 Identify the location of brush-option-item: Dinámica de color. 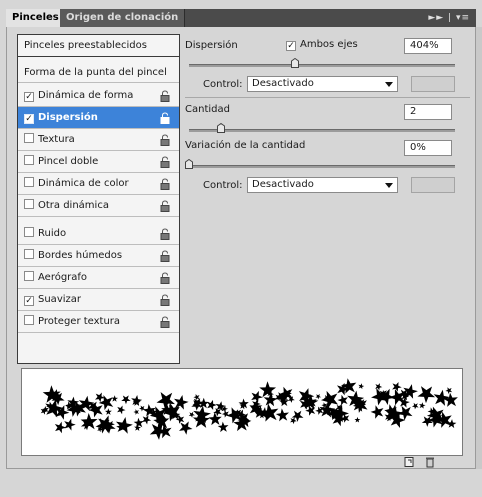
(98, 184).